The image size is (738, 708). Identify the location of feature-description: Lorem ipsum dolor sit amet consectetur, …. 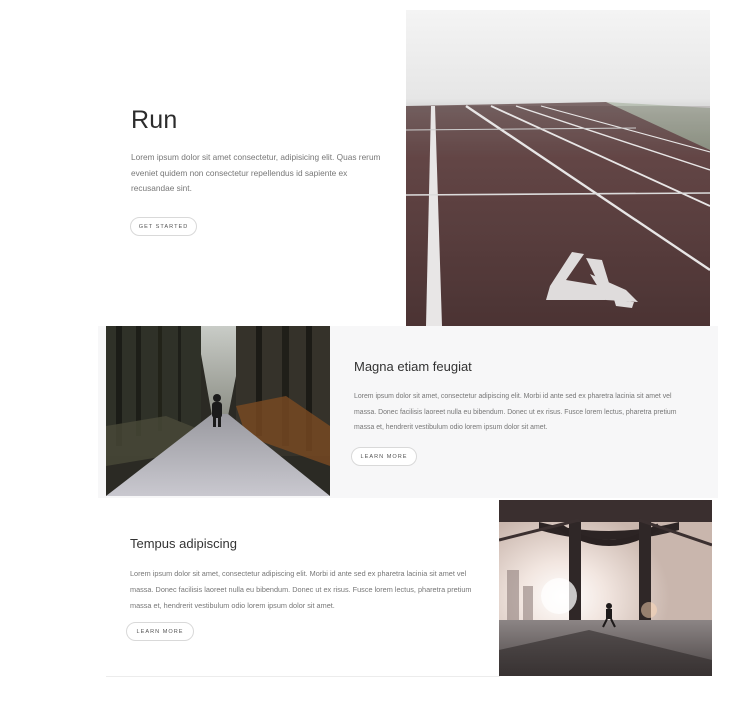
(256, 172).